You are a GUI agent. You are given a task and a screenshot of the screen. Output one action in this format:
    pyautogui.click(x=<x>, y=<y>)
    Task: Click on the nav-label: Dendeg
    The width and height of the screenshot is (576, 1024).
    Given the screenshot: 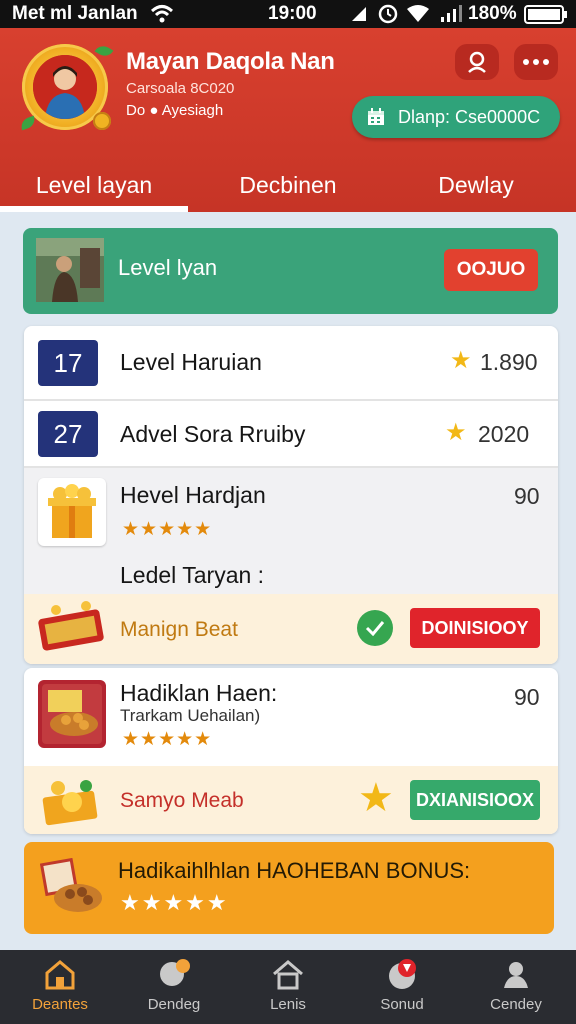 What is the action you would take?
    pyautogui.click(x=174, y=1004)
    